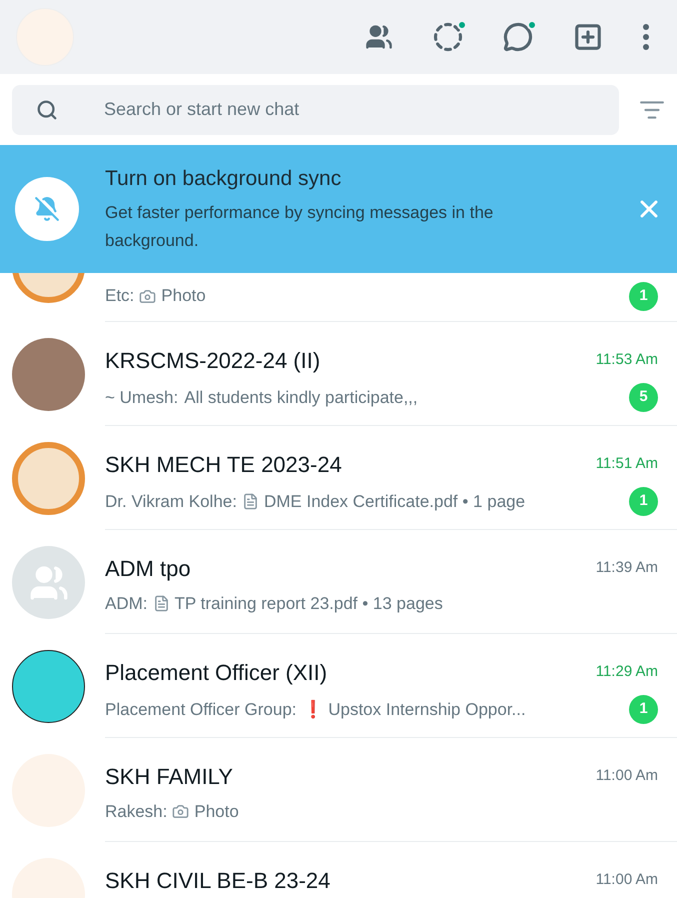 The image size is (677, 898). What do you see at coordinates (379, 37) in the screenshot?
I see `communities-button` at bounding box center [379, 37].